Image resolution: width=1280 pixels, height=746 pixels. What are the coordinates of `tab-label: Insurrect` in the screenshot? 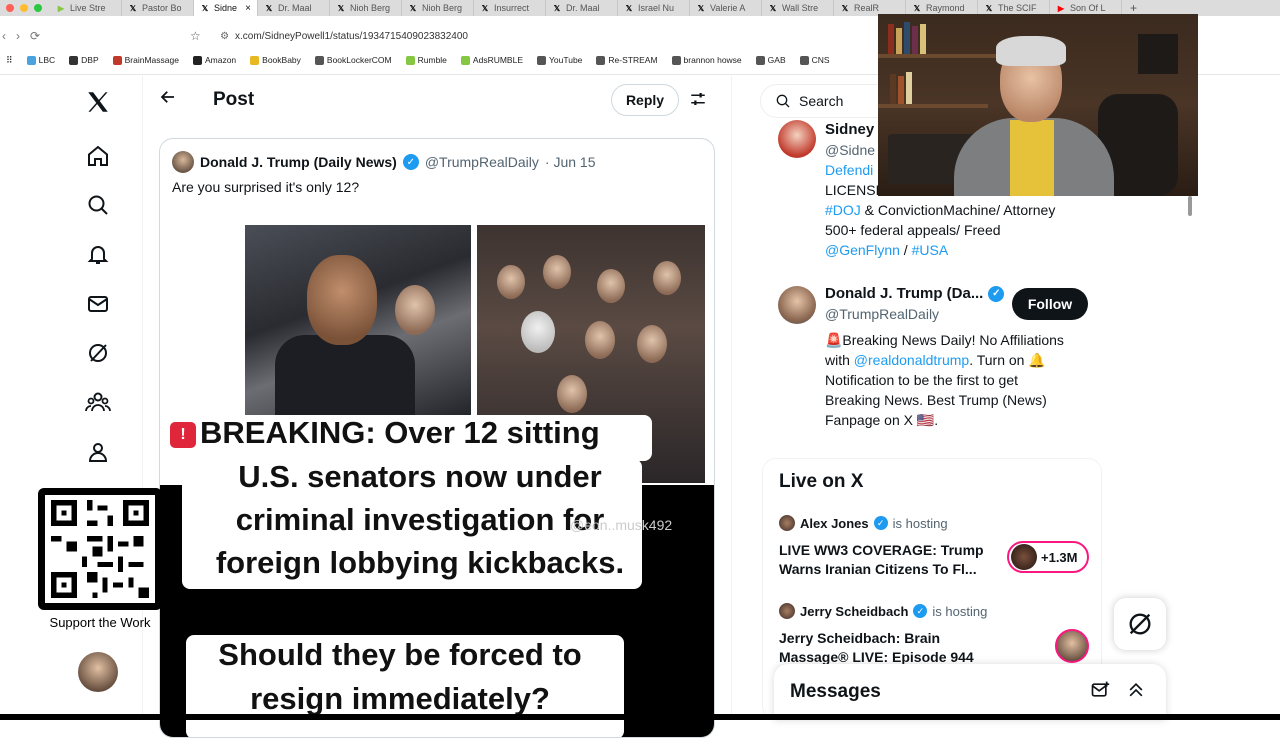 It's located at (511, 8).